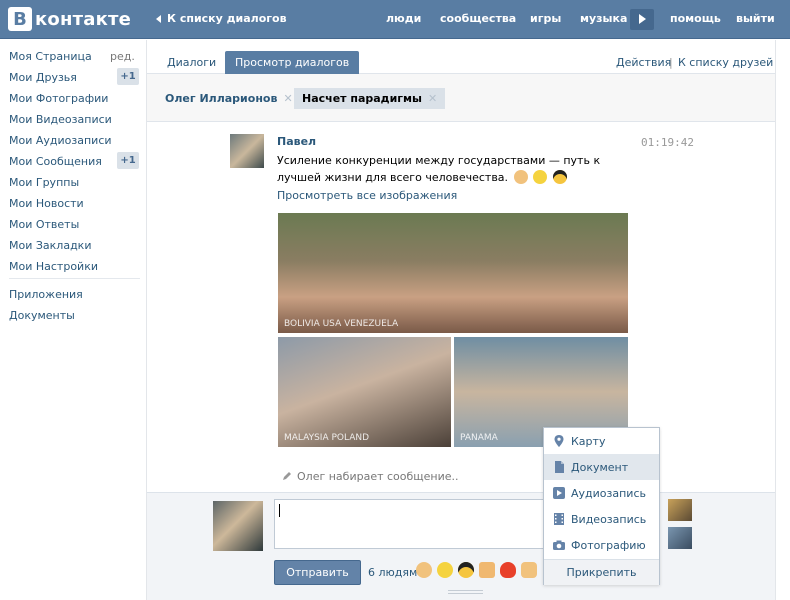 The image size is (790, 600). What do you see at coordinates (364, 392) in the screenshot?
I see `photo-left: MALAYSIA POLAND` at bounding box center [364, 392].